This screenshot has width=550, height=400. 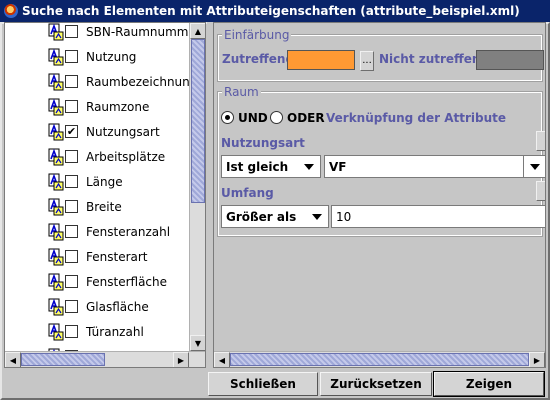 What do you see at coordinates (104, 181) in the screenshot?
I see `tree-item-label: Länge` at bounding box center [104, 181].